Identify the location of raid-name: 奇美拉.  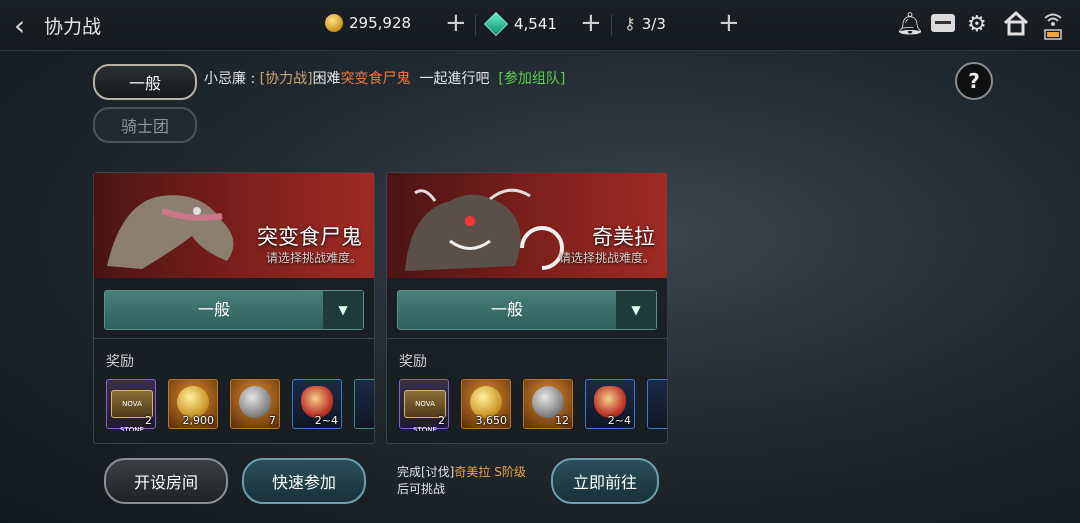
(623, 237).